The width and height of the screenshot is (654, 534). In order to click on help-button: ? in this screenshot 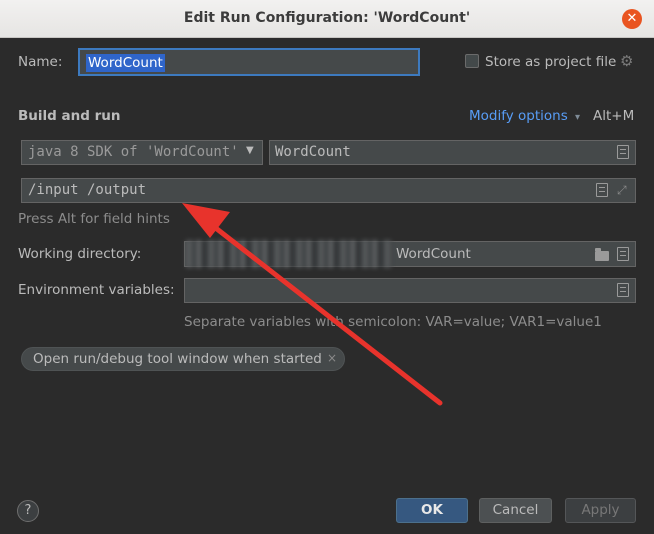, I will do `click(28, 511)`.